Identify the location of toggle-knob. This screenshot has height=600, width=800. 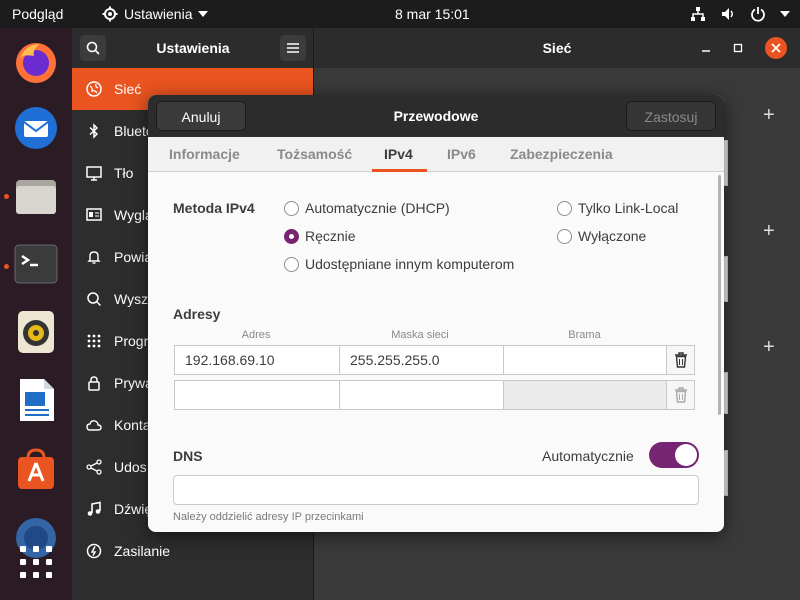
(686, 455).